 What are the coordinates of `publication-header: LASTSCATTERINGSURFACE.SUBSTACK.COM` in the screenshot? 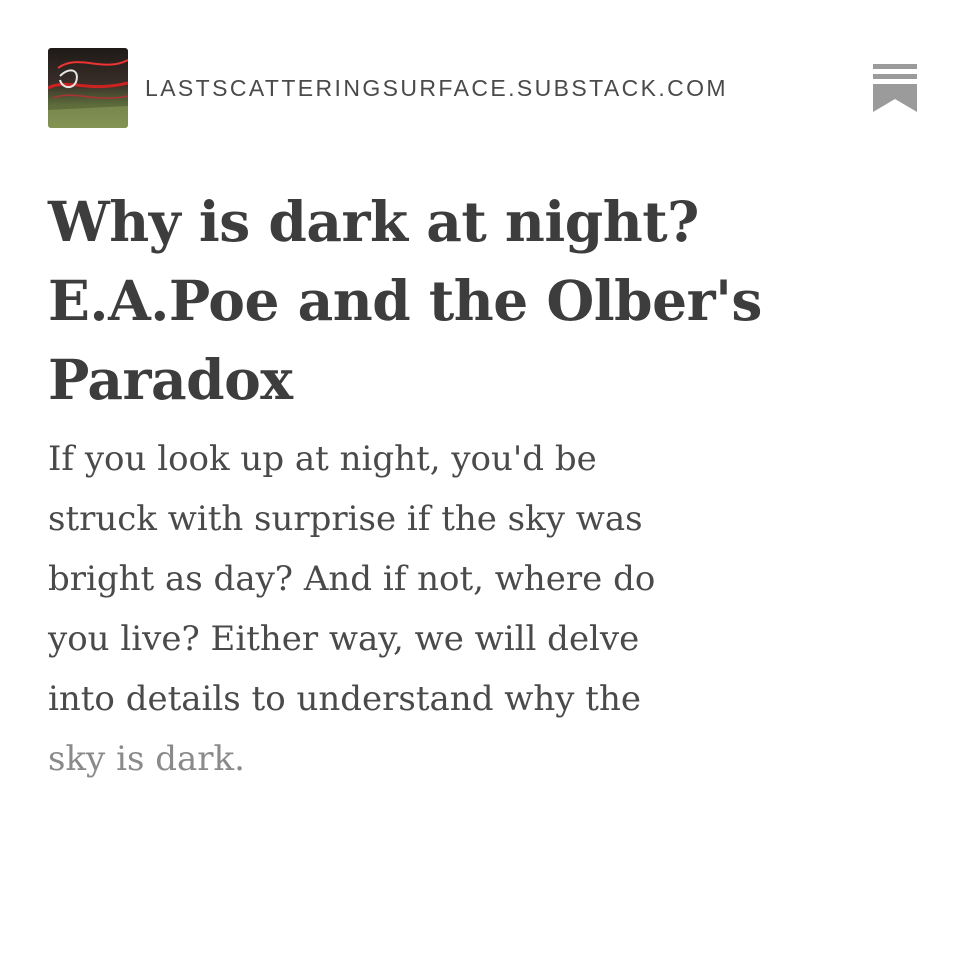 It's located at (388, 88).